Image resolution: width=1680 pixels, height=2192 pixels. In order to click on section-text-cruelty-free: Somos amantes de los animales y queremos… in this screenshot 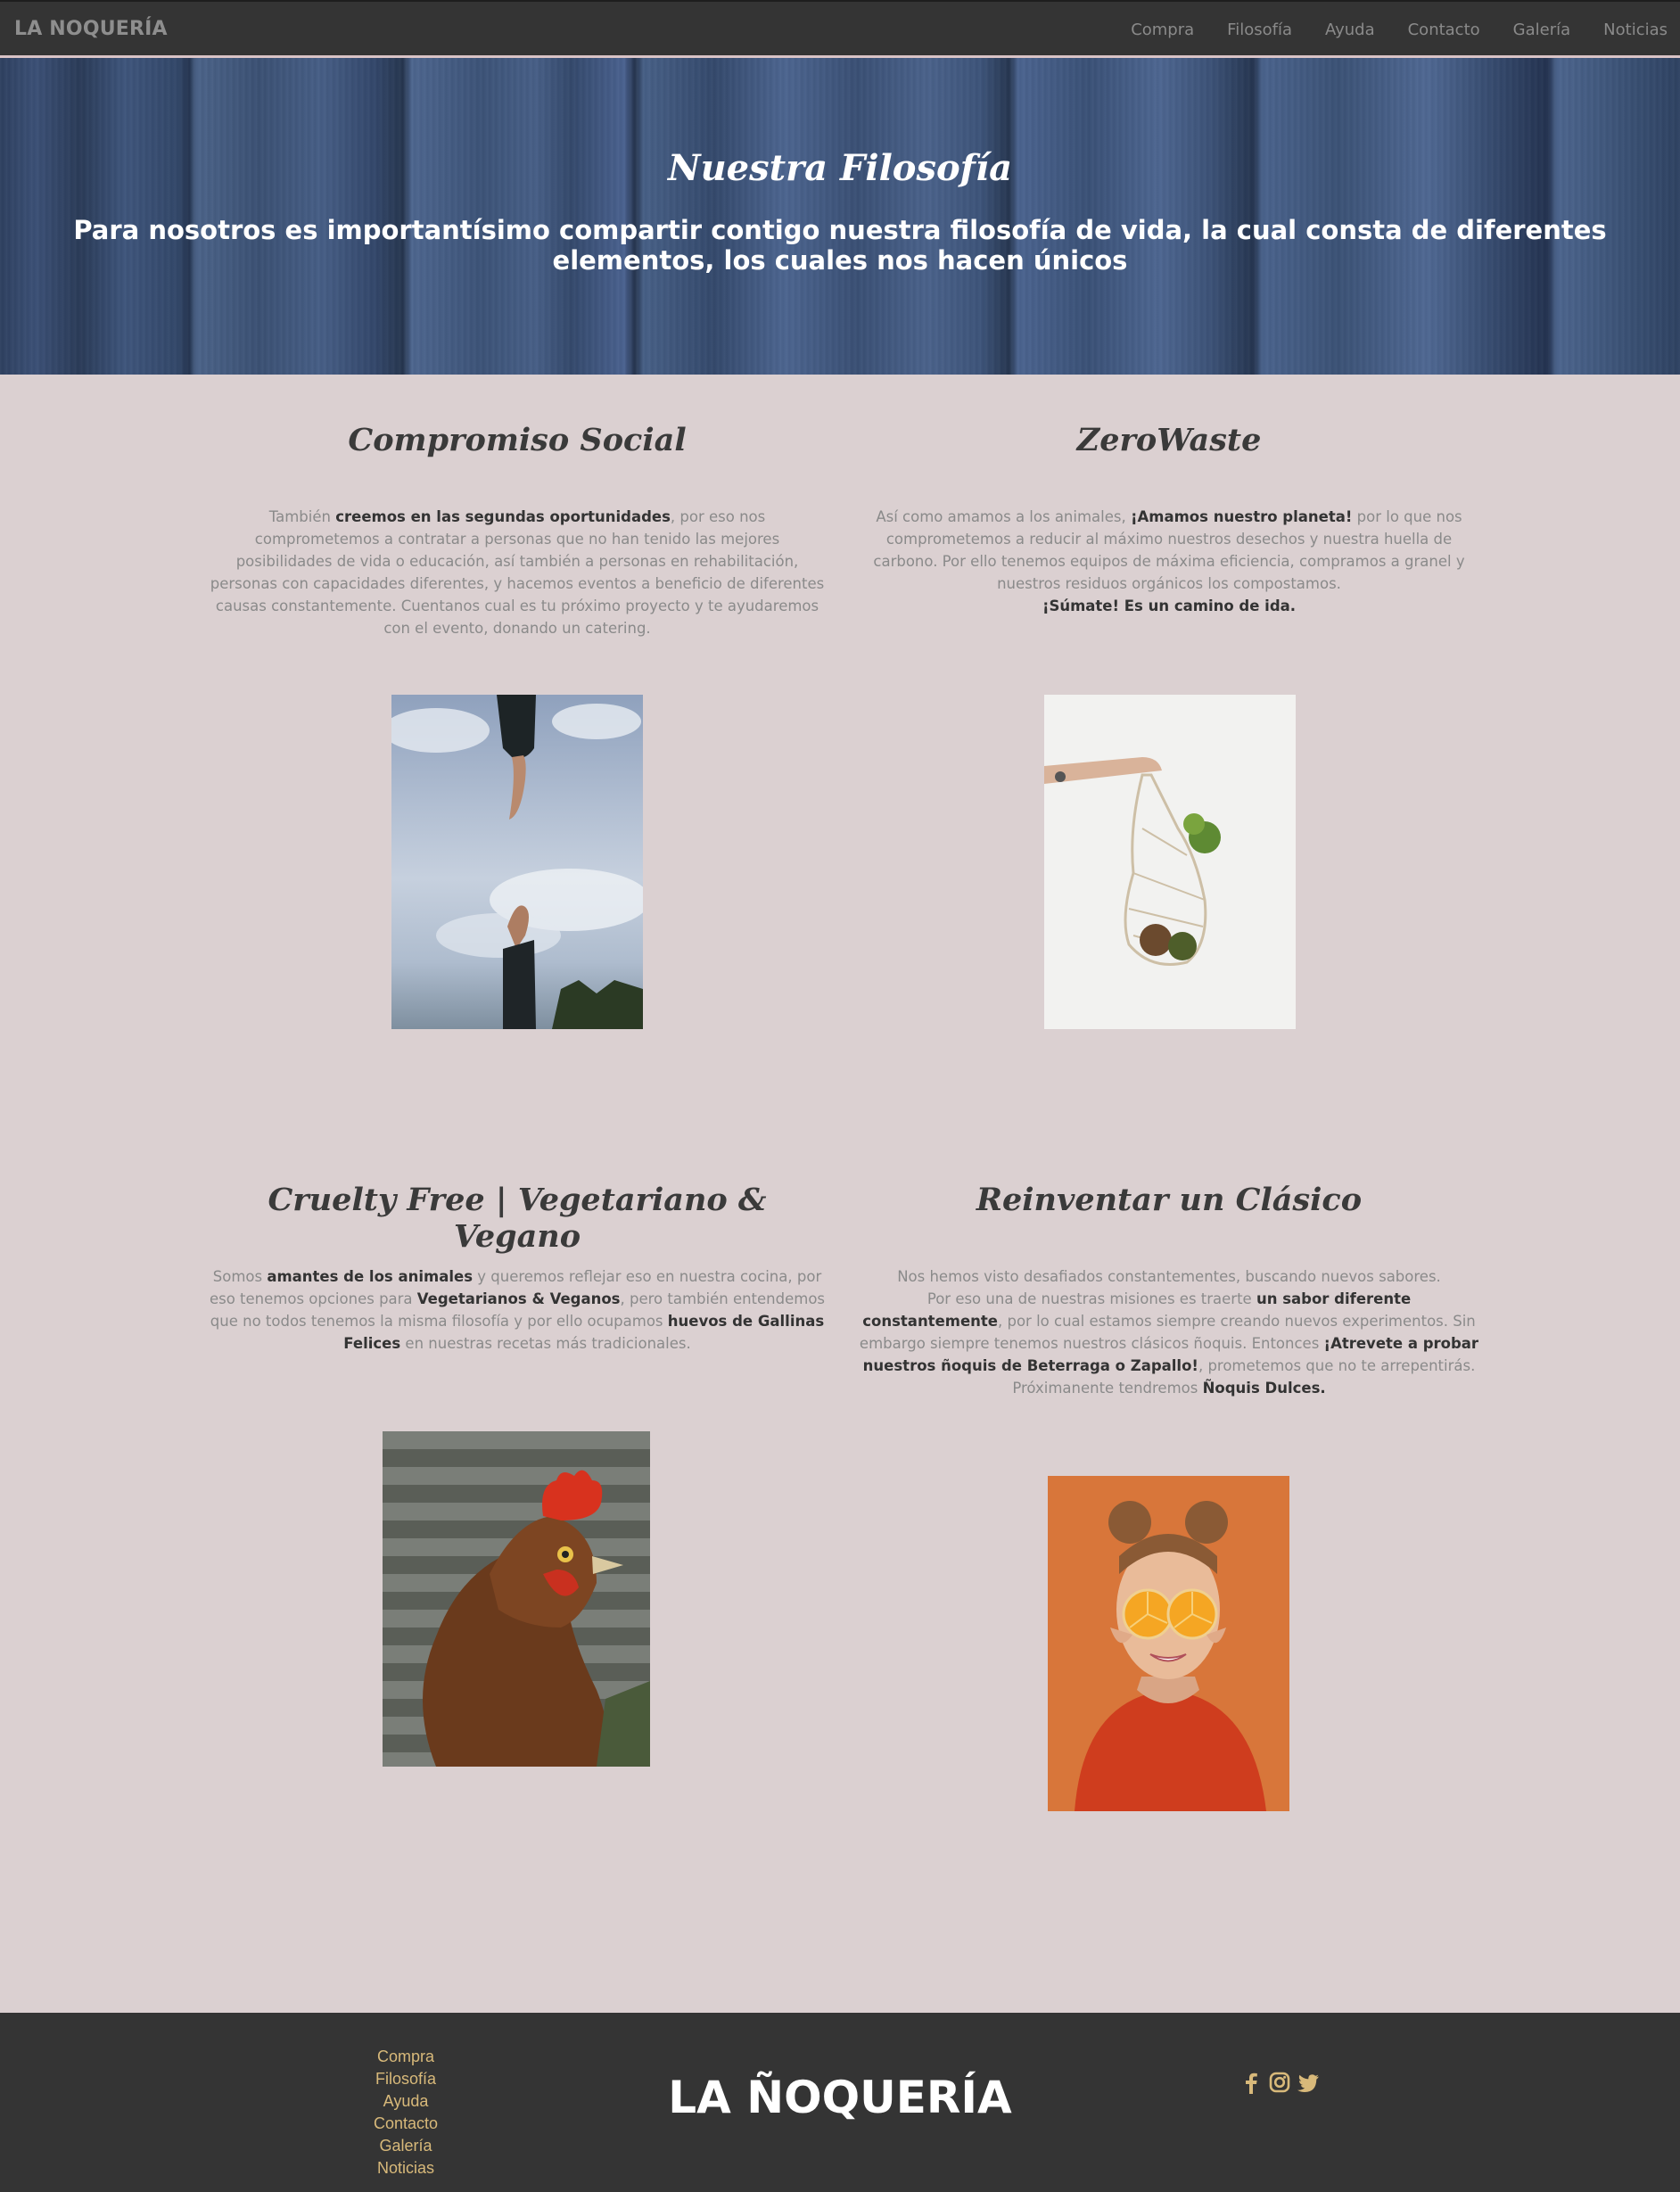, I will do `click(517, 1310)`.